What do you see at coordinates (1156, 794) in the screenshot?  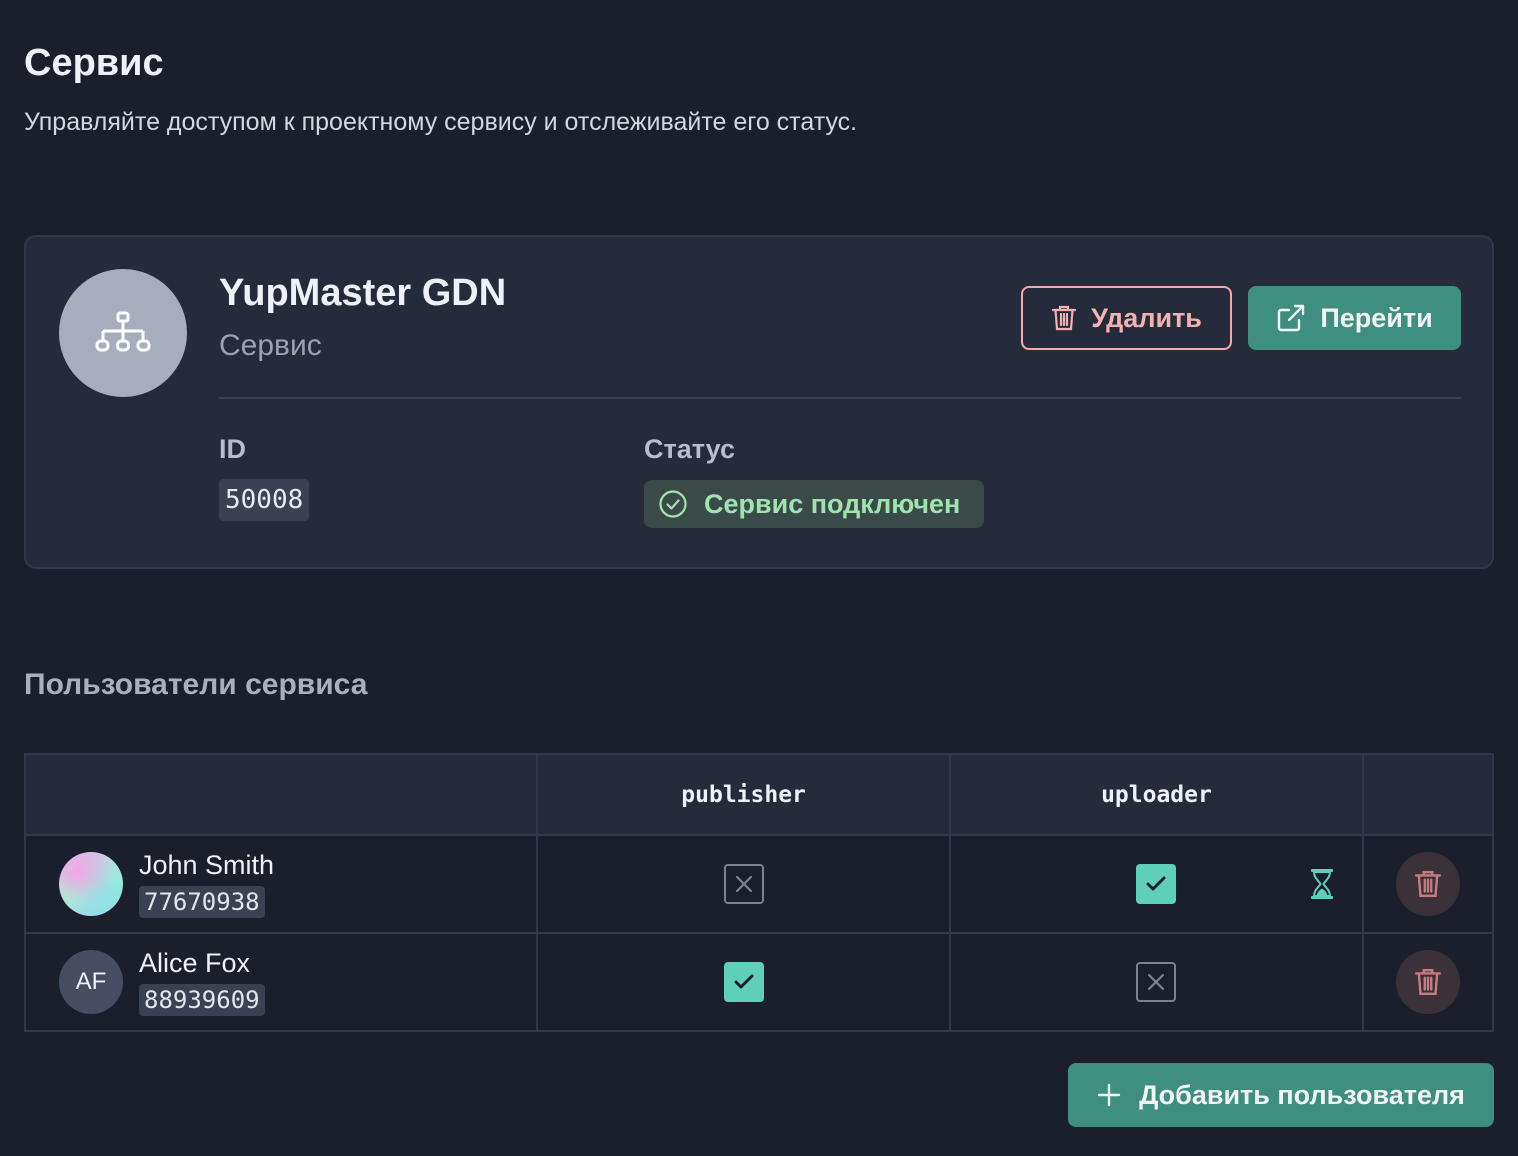 I see `column-header-uploader: uploader` at bounding box center [1156, 794].